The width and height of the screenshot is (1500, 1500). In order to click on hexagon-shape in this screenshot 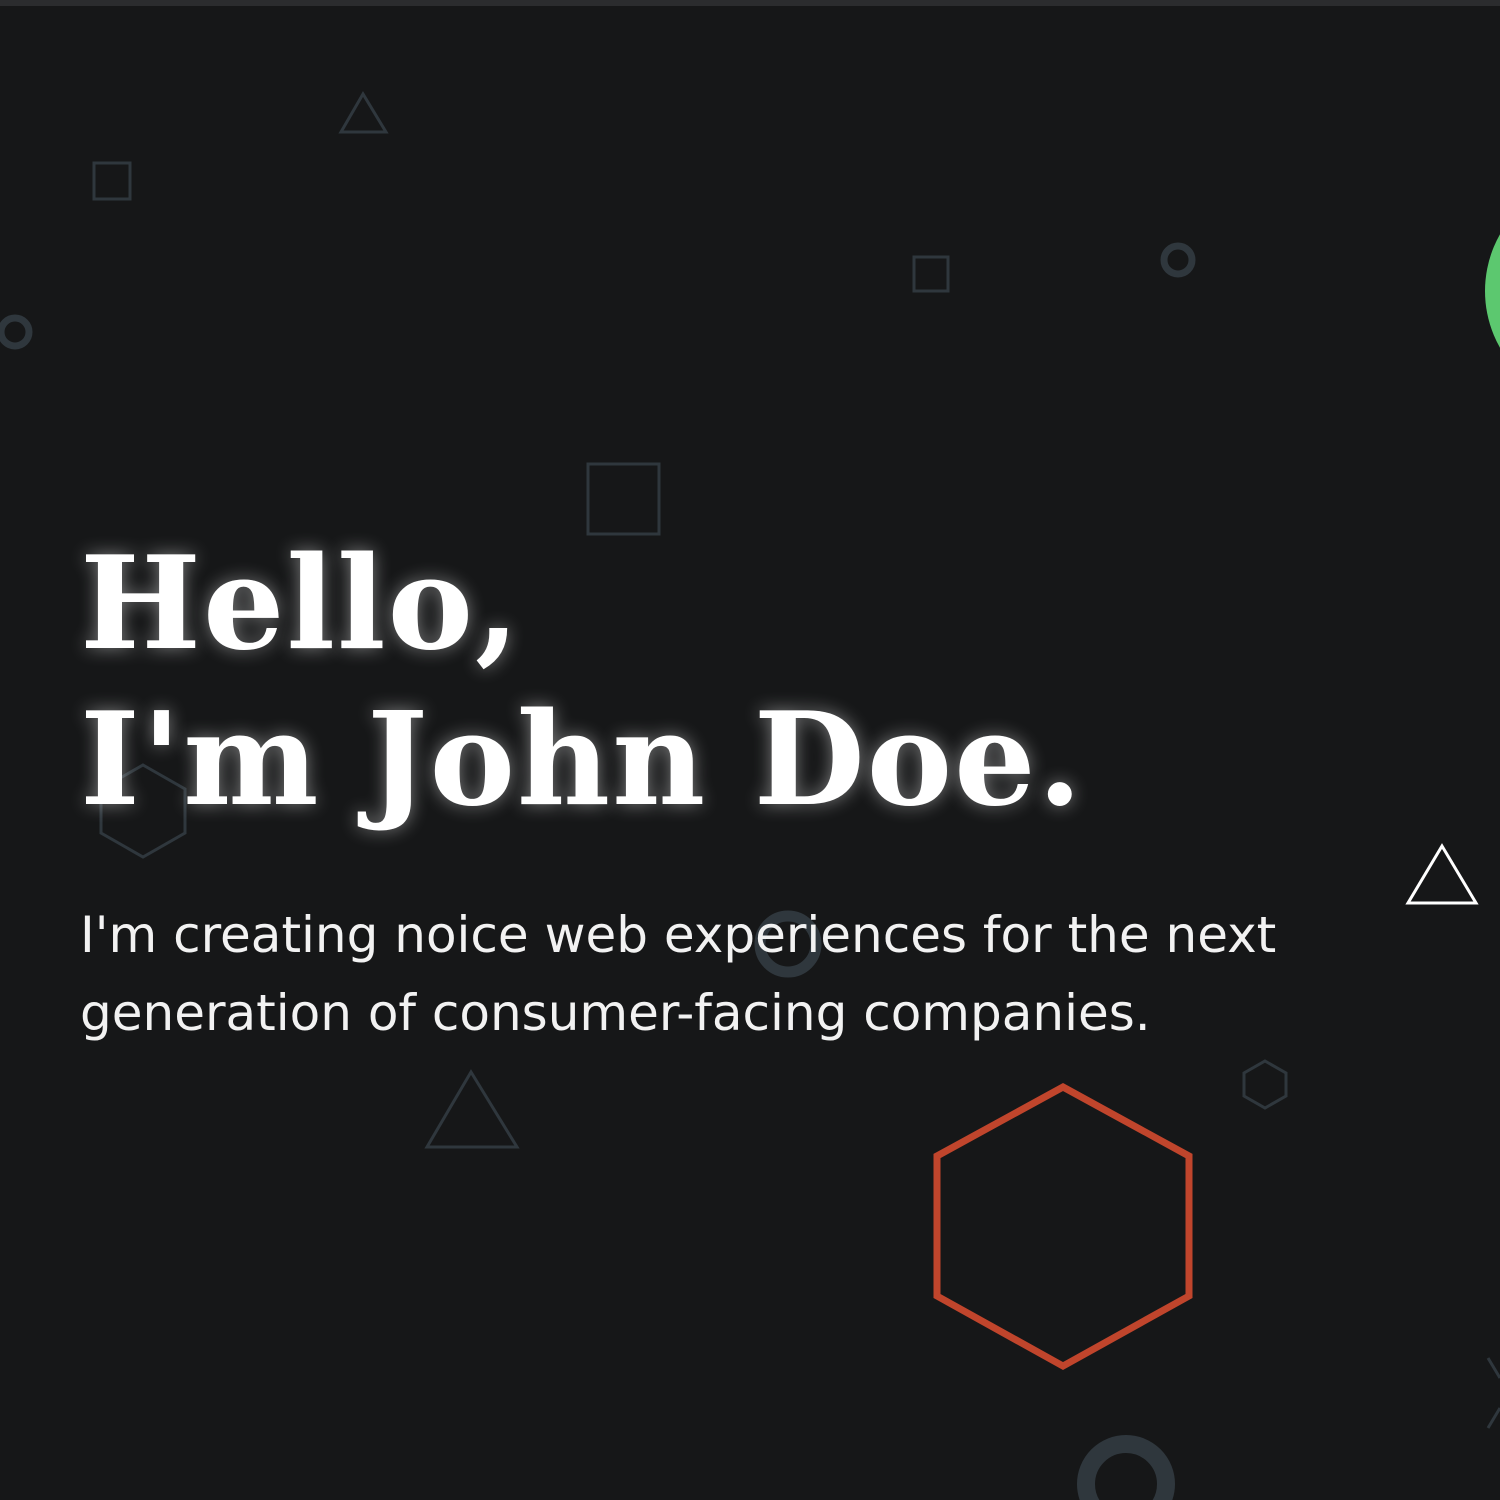, I will do `click(1265, 1084)`.